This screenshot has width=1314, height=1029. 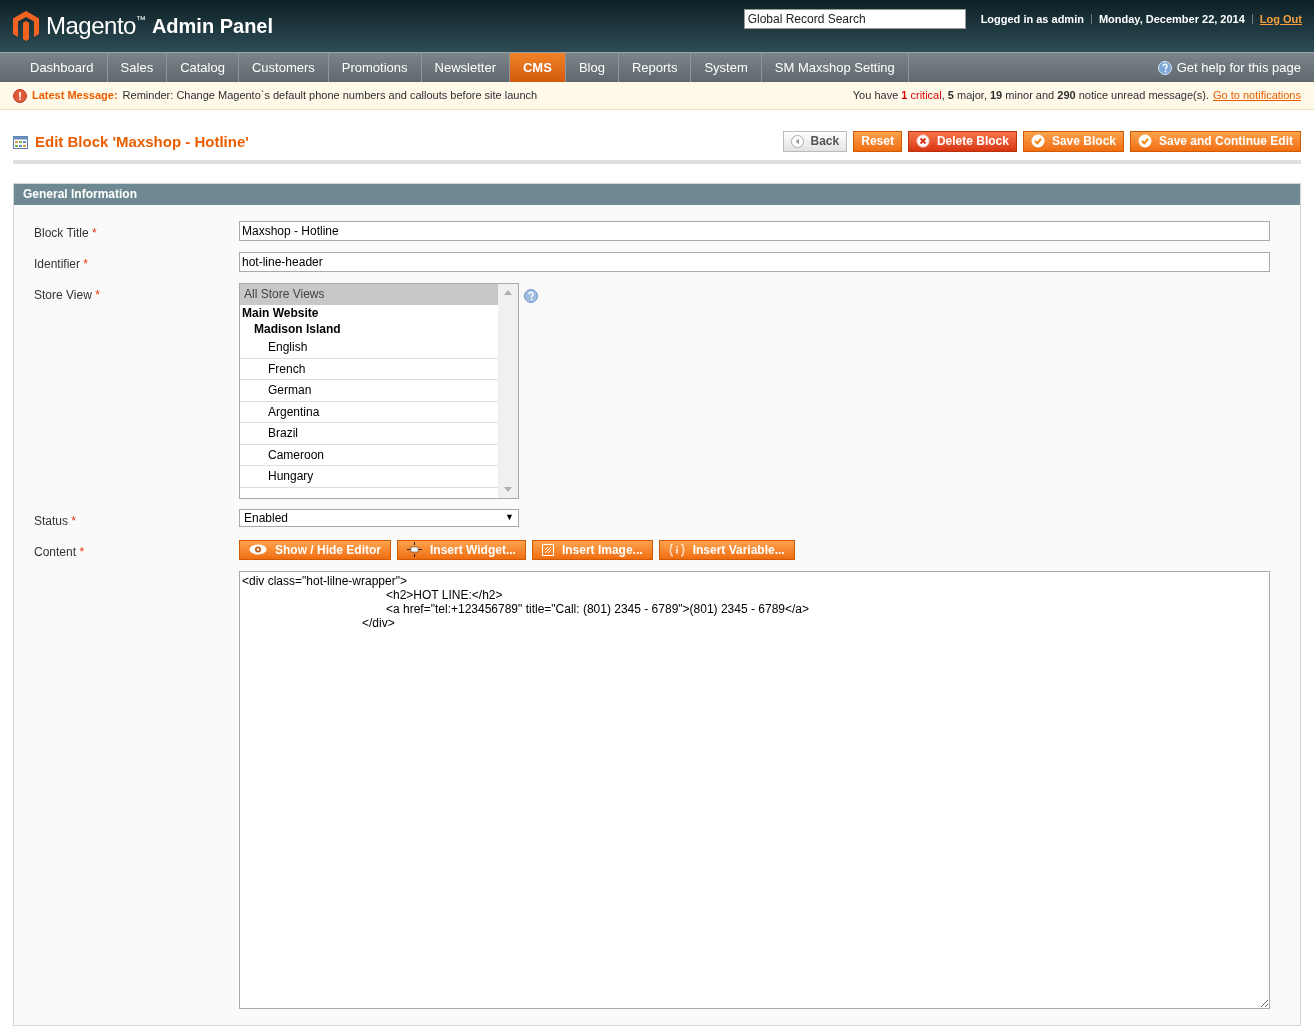 What do you see at coordinates (20, 95) in the screenshot?
I see `alert-icon` at bounding box center [20, 95].